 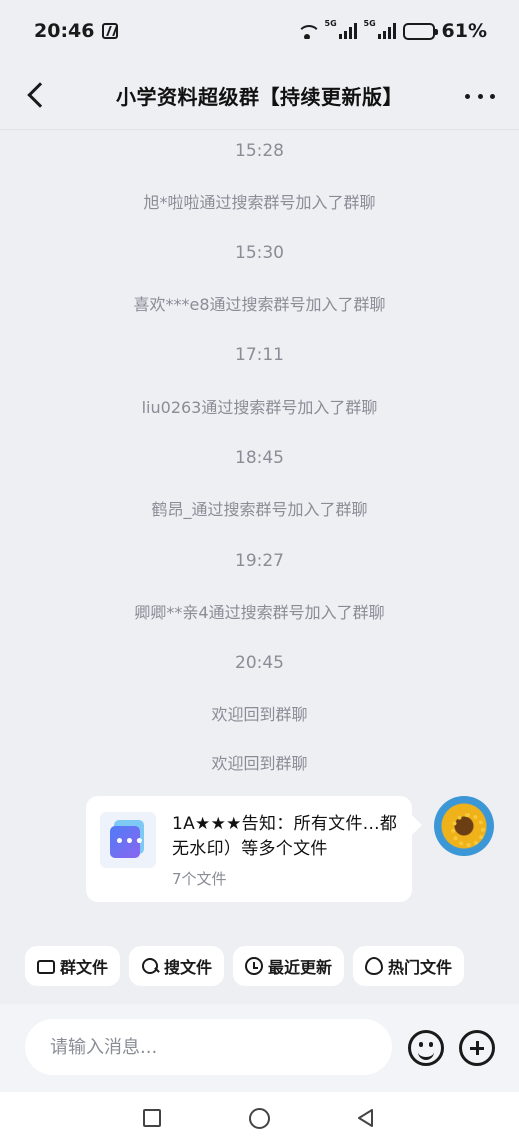 What do you see at coordinates (259, 407) in the screenshot?
I see `system-message: liu0263通过搜索群号加入了群聊` at bounding box center [259, 407].